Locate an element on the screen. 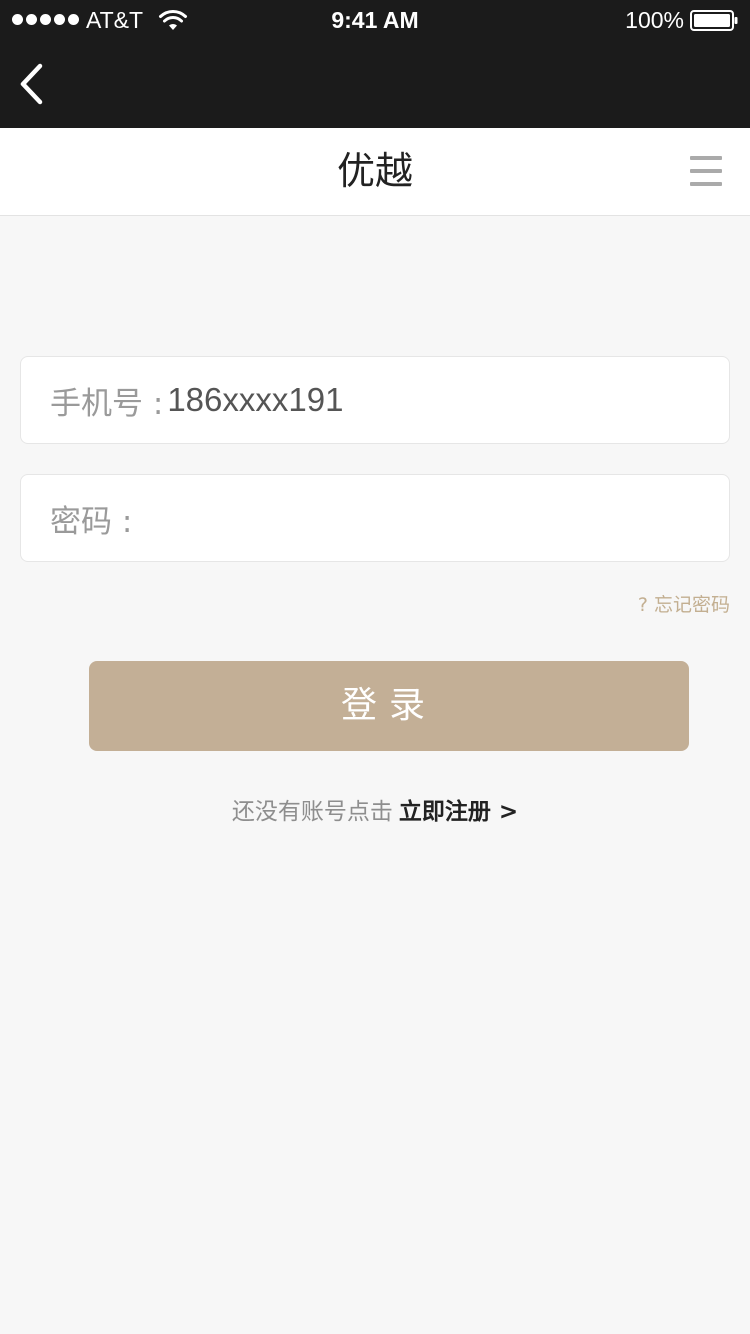 Image resolution: width=750 pixels, height=1334 pixels. carrier-name: AT&T is located at coordinates (115, 20).